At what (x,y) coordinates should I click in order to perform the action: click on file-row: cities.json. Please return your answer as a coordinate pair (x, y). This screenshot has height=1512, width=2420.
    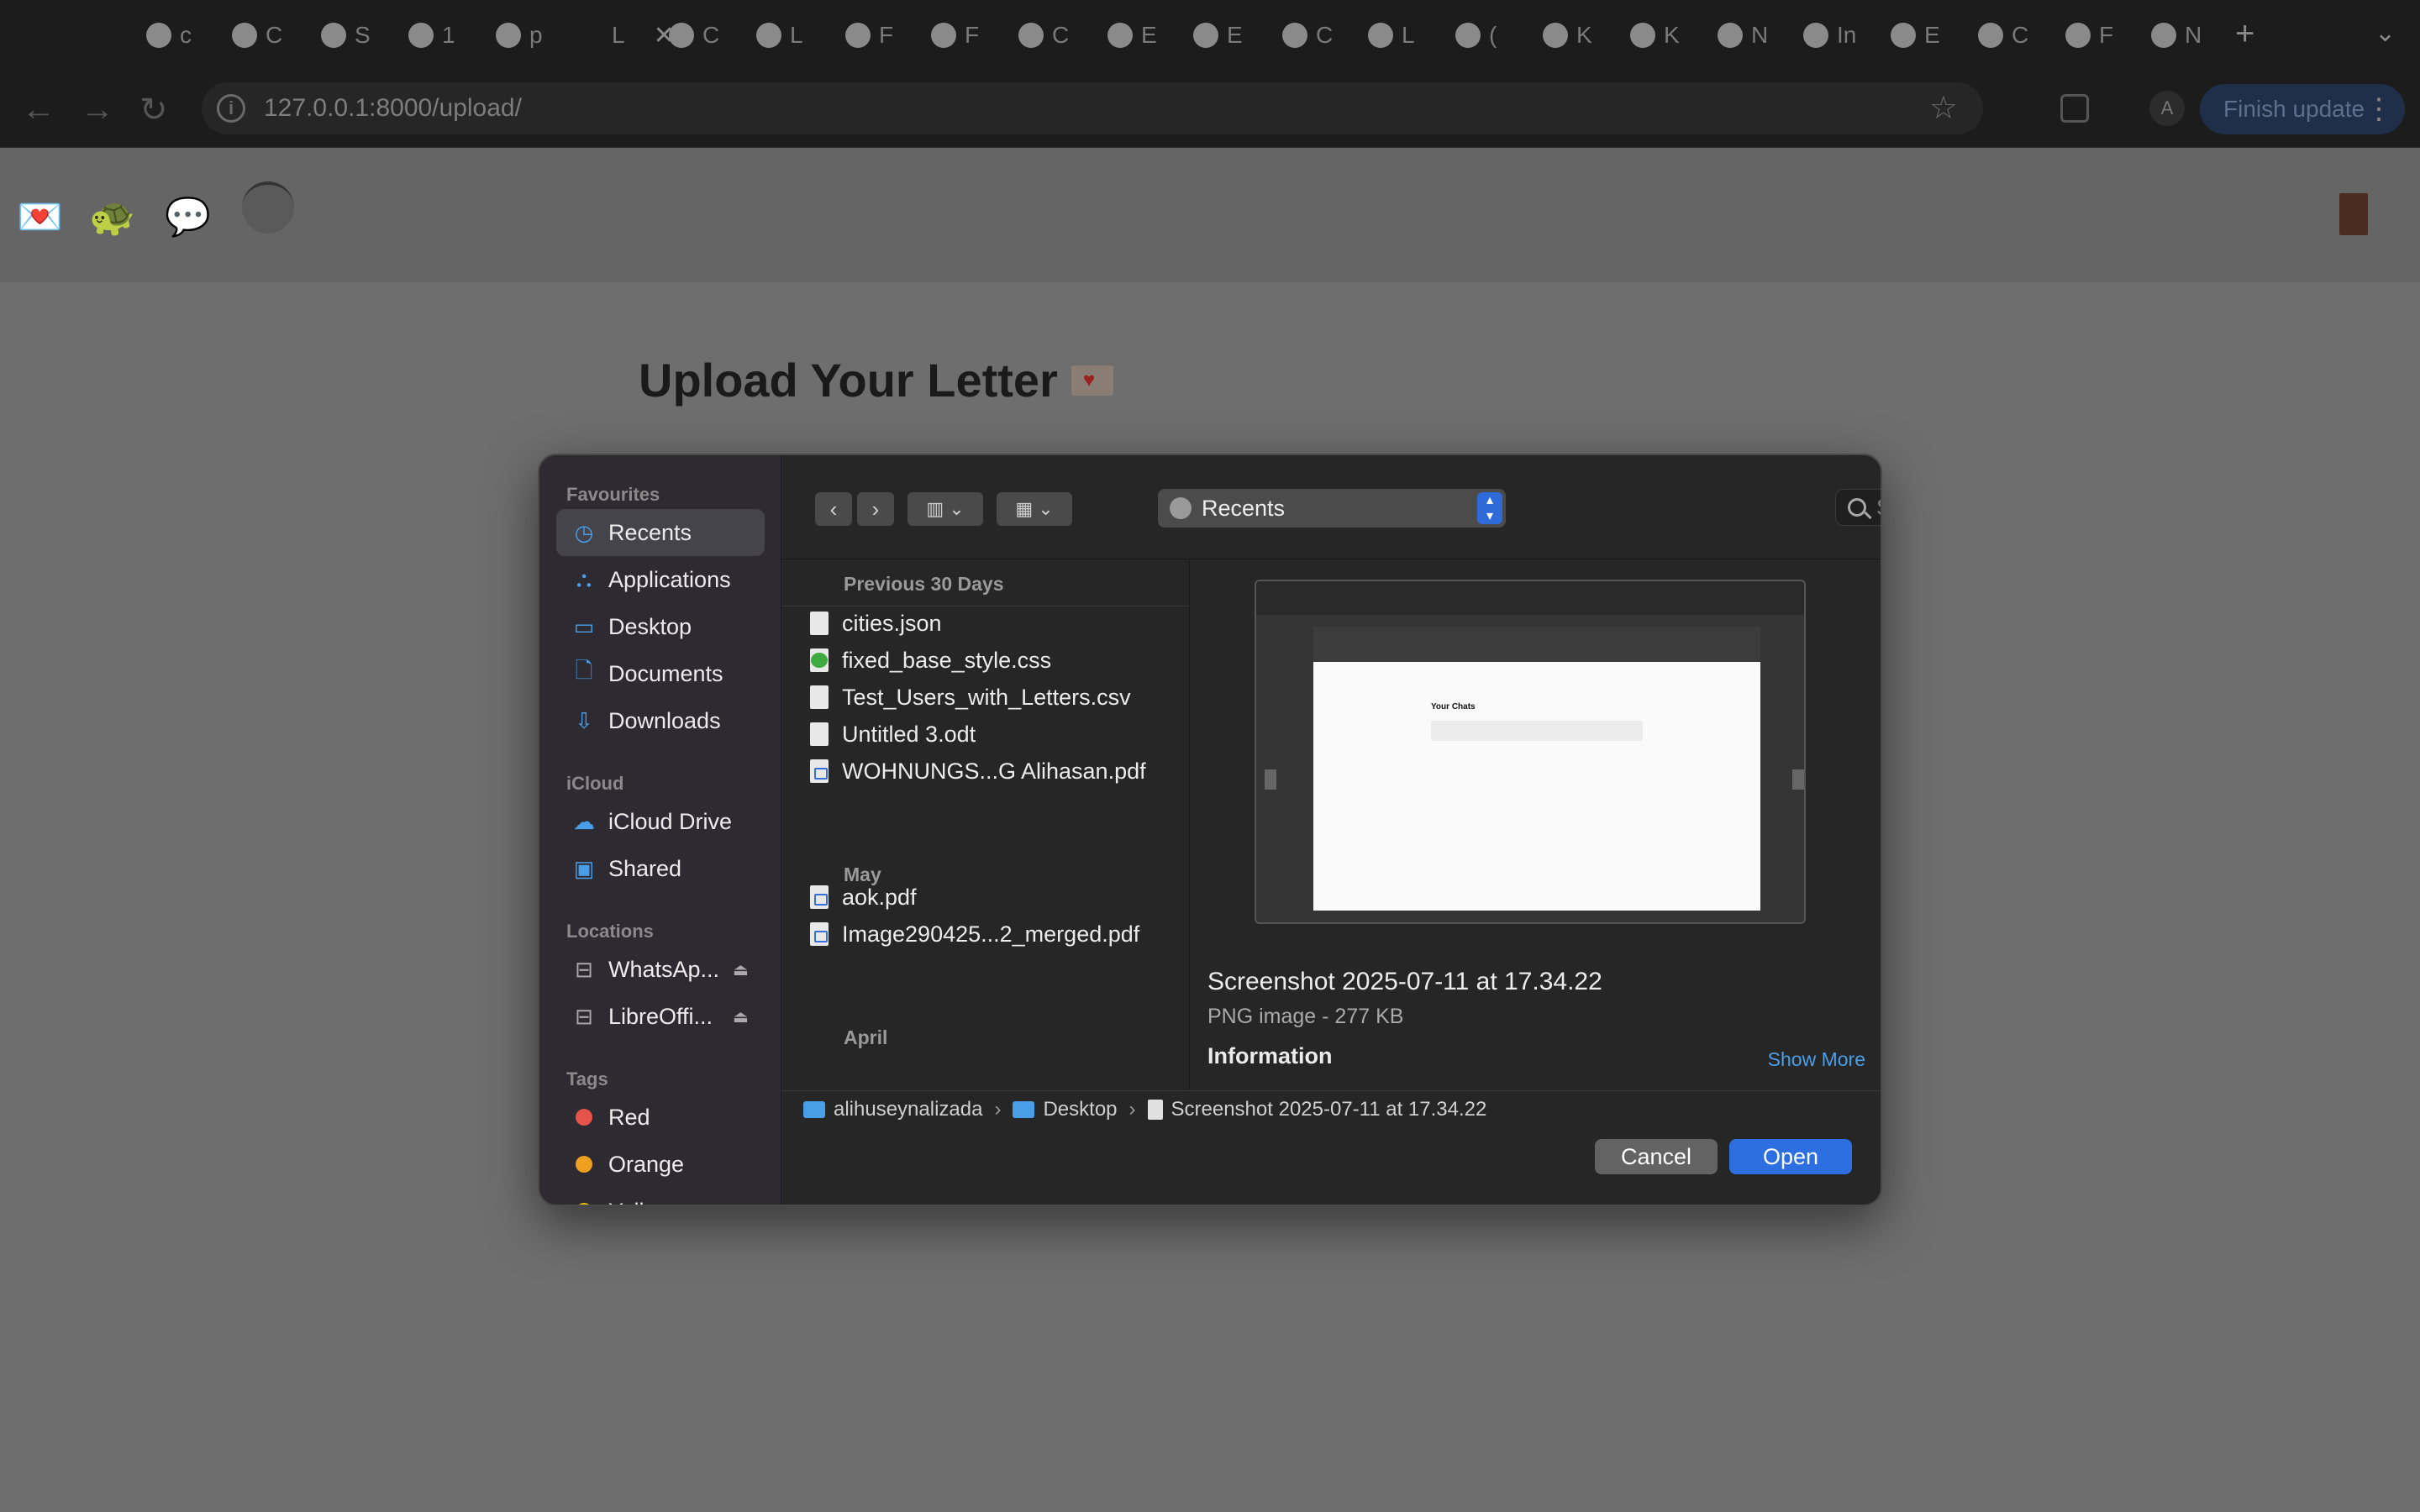
    Looking at the image, I should click on (985, 623).